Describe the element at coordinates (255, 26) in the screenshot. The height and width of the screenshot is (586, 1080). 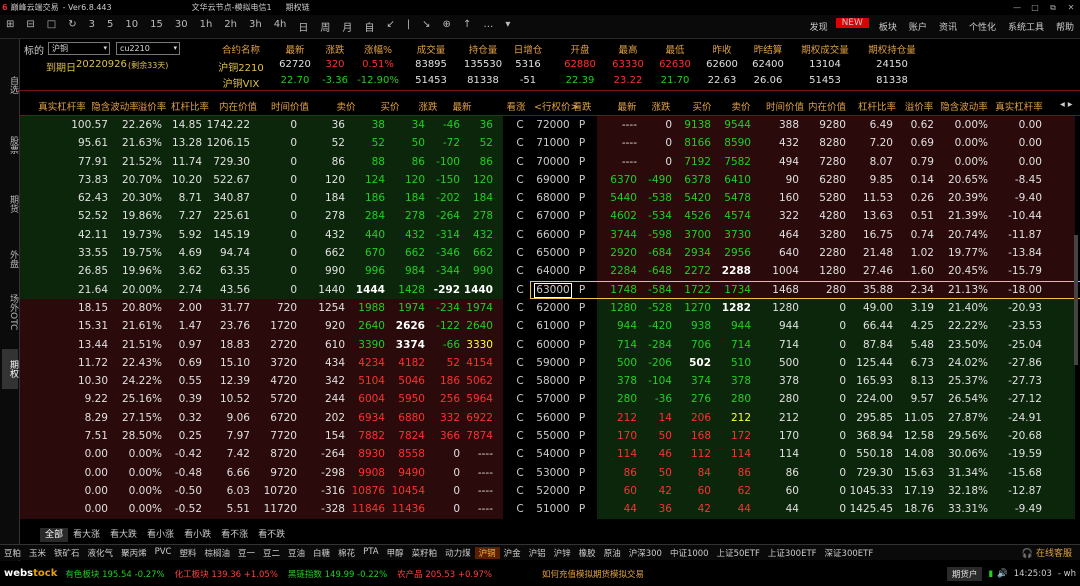
I see `toolbar-button: 3h` at that location.